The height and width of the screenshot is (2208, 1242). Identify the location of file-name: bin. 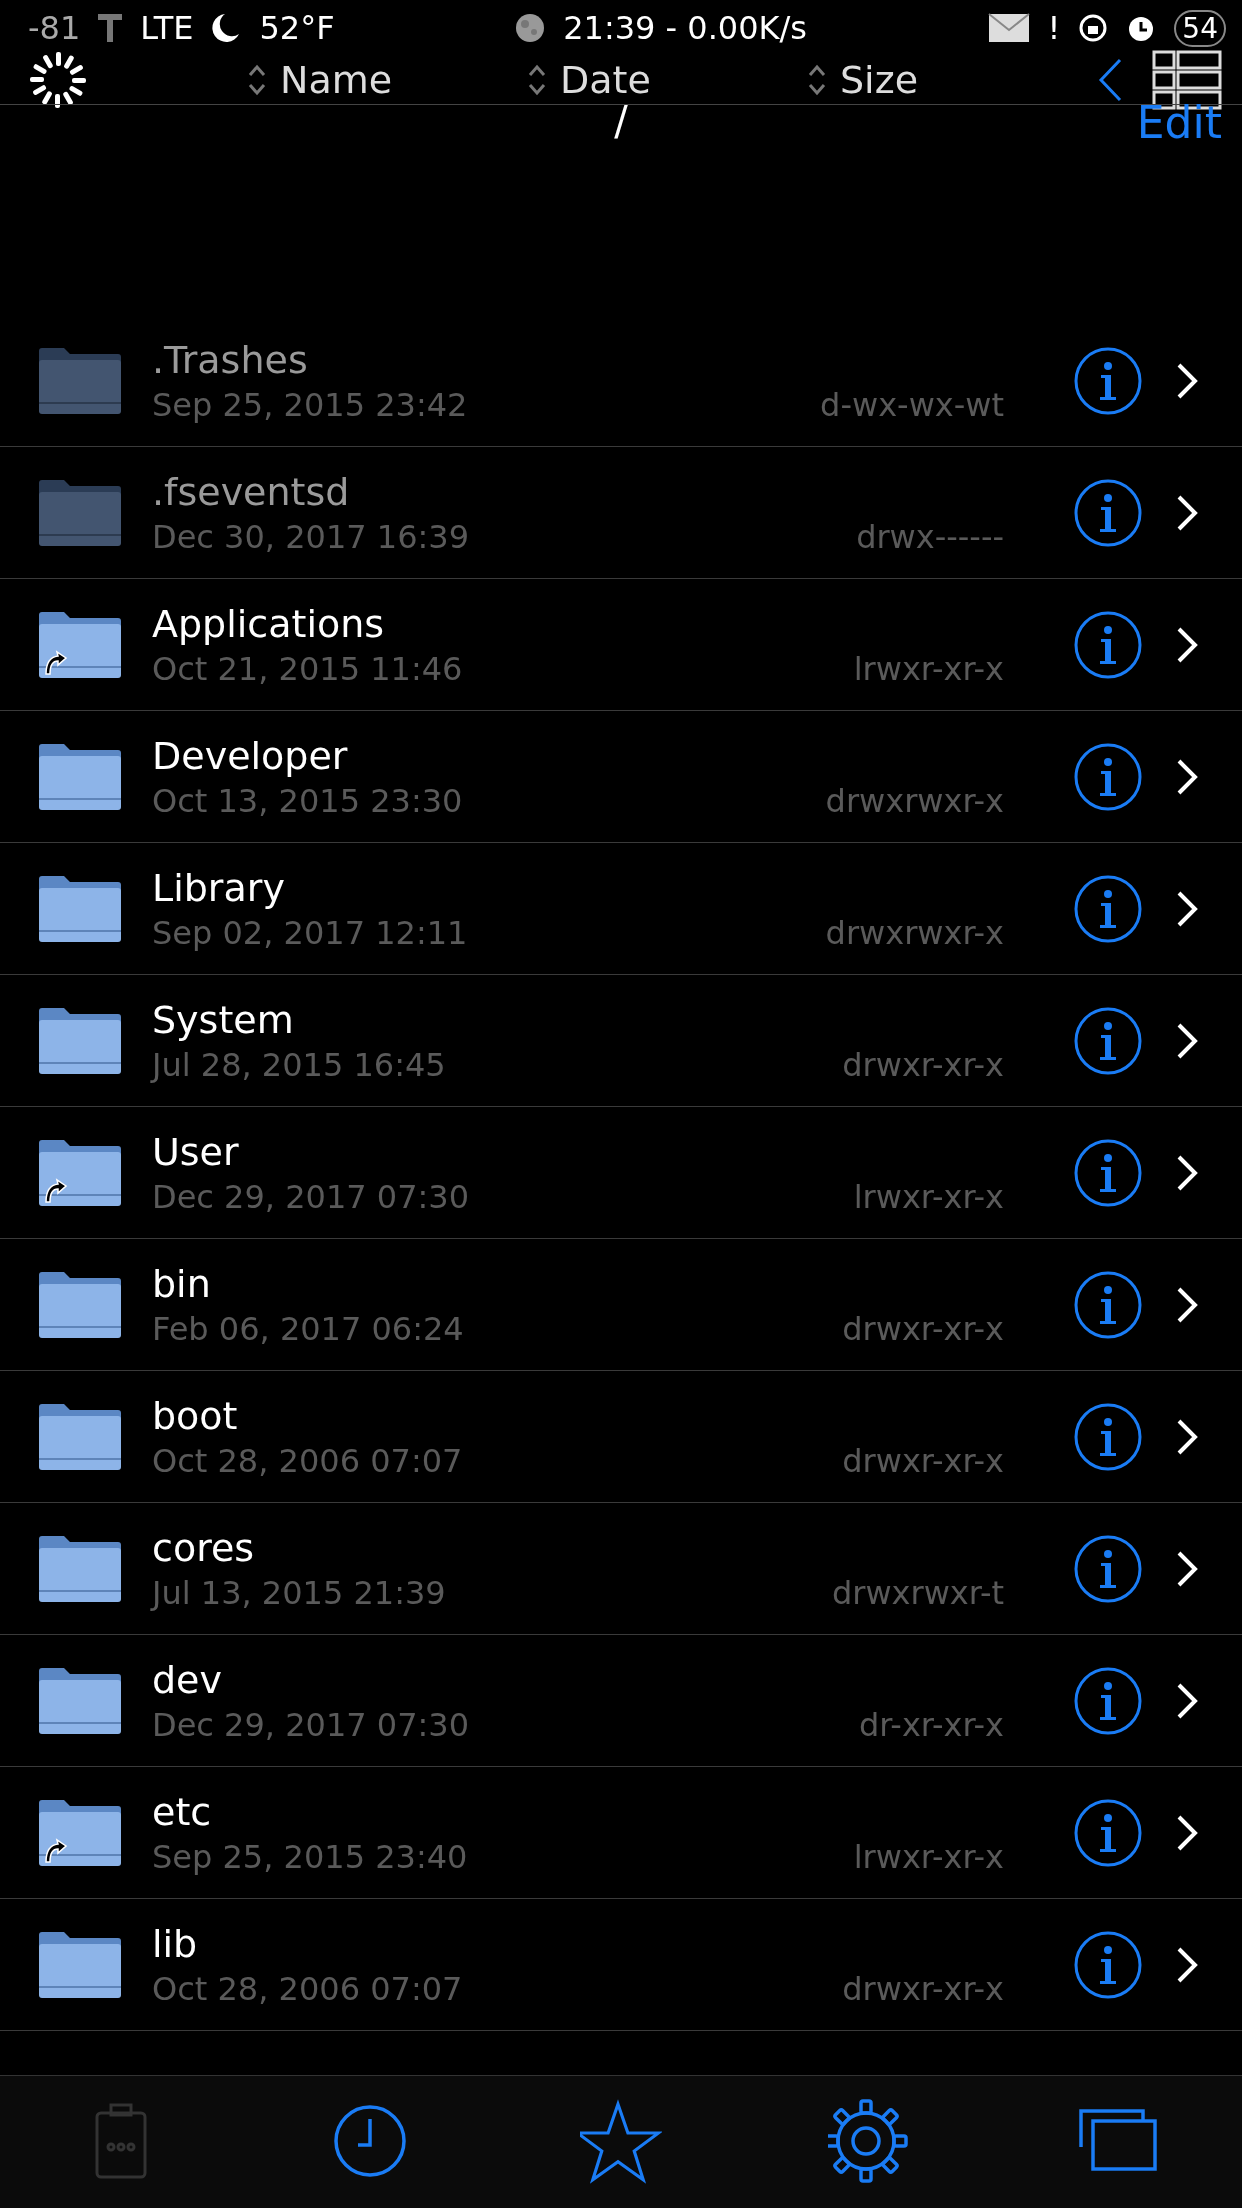
(182, 1283).